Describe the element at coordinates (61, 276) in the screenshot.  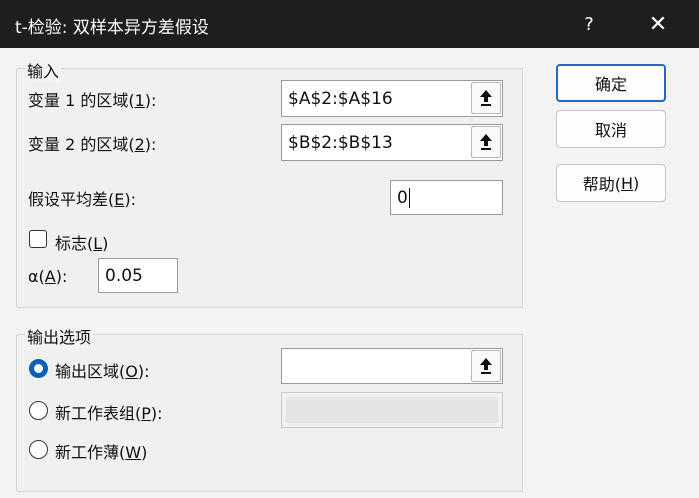
I see `alpha-label-suffix: ):` at that location.